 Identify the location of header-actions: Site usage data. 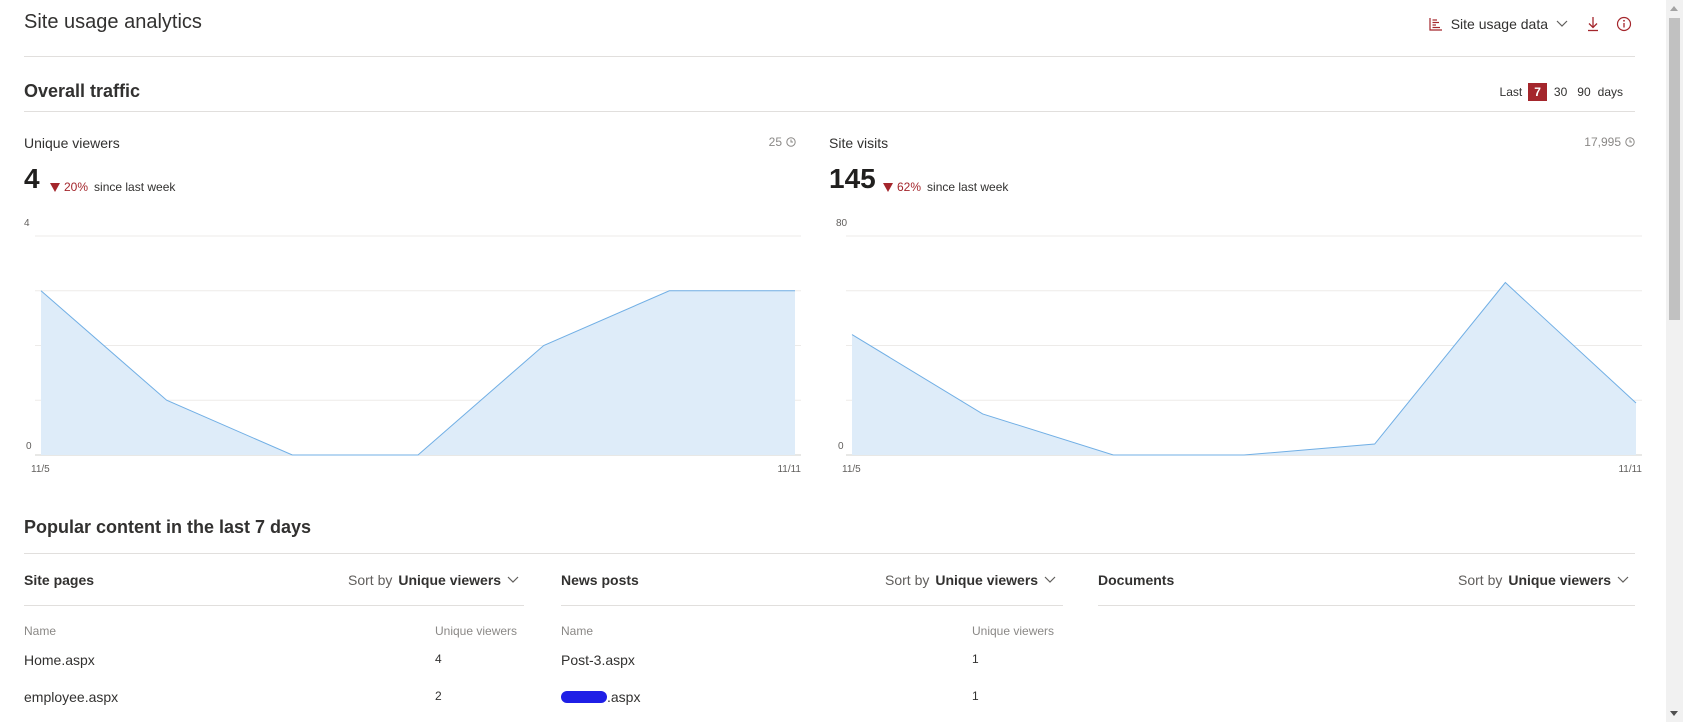
(1530, 24).